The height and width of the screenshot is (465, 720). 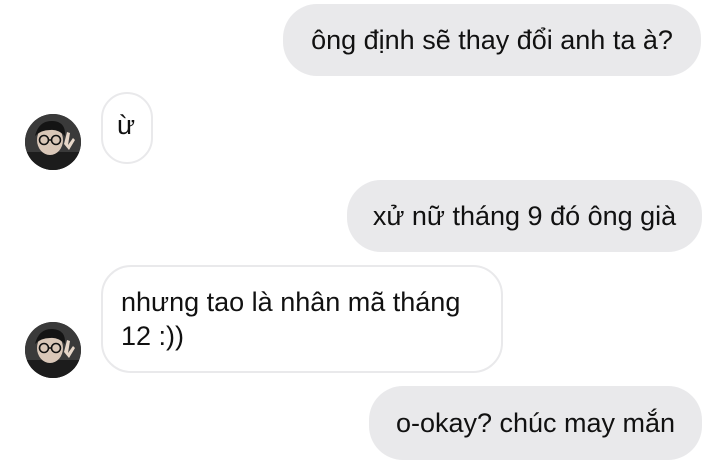 I want to click on incoming-message-bubble: ừ, so click(x=127, y=128).